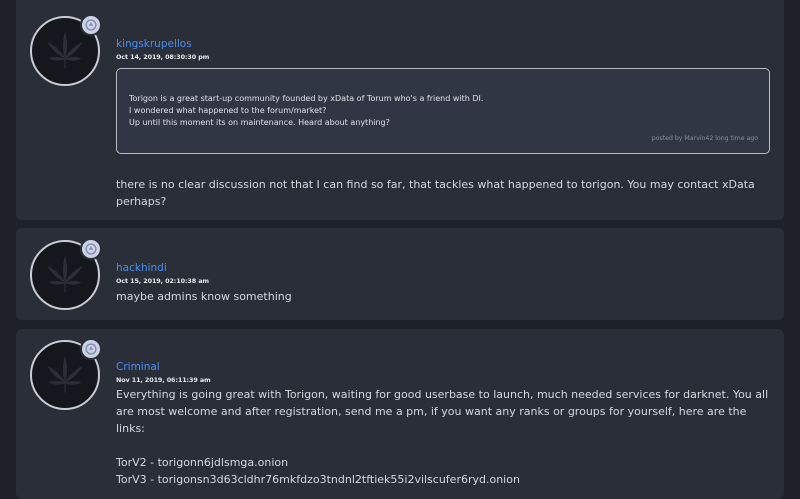 The height and width of the screenshot is (499, 800). Describe the element at coordinates (154, 44) in the screenshot. I see `username-link: kingskrupellos` at that location.